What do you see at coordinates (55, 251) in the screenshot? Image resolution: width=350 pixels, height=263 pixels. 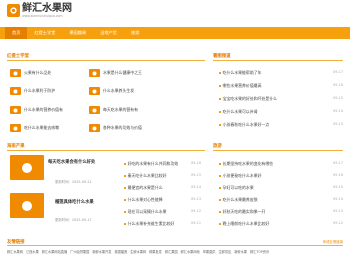 I see `friend-link: 鲜汇水果网站直播` at bounding box center [55, 251].